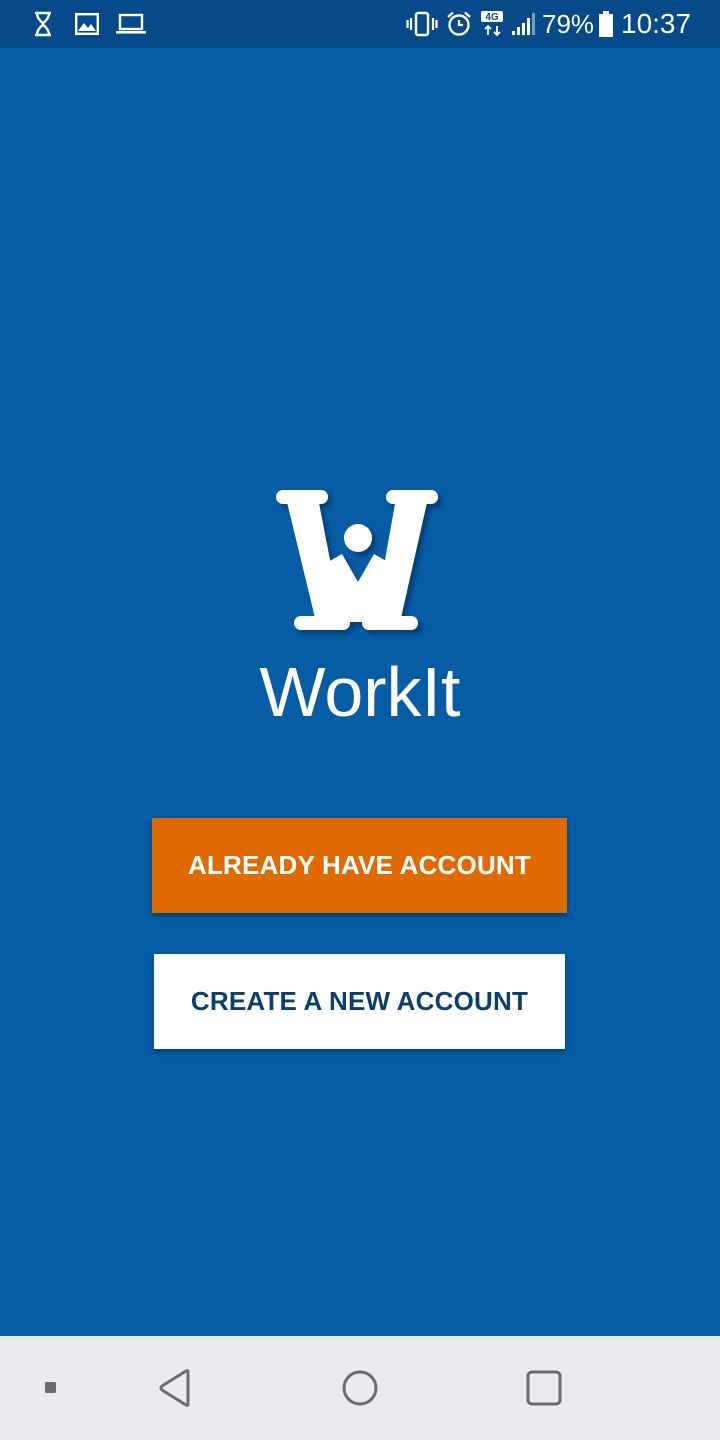 This screenshot has height=1440, width=720. What do you see at coordinates (568, 24) in the screenshot?
I see `battery-percent: 79%` at bounding box center [568, 24].